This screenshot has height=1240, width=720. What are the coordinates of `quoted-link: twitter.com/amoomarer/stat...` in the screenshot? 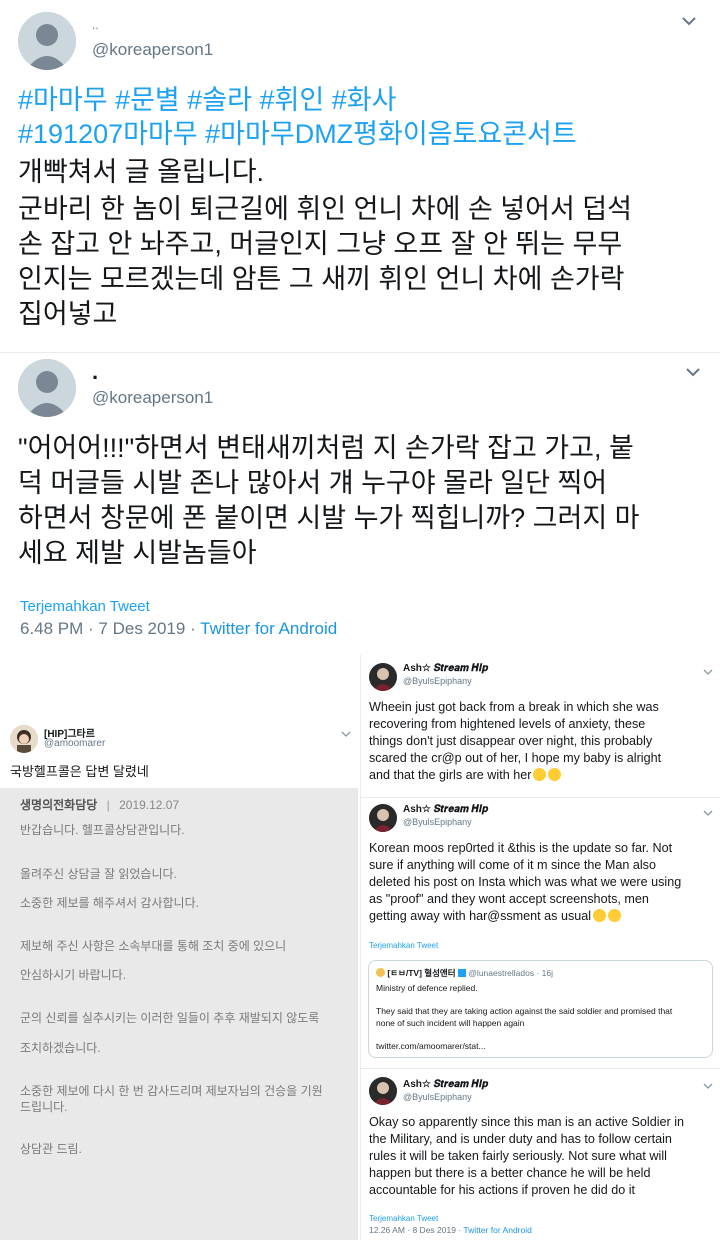 It's located at (431, 1046).